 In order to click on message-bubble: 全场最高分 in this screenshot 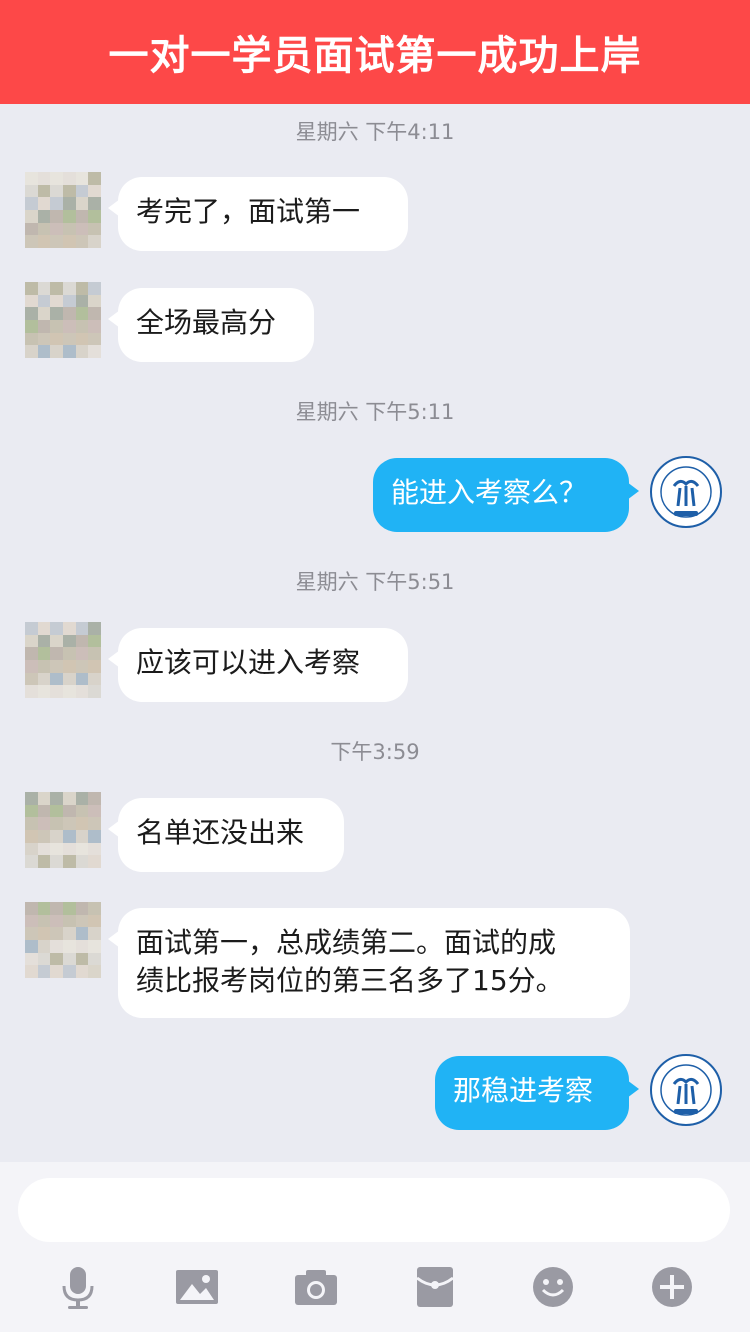, I will do `click(211, 325)`.